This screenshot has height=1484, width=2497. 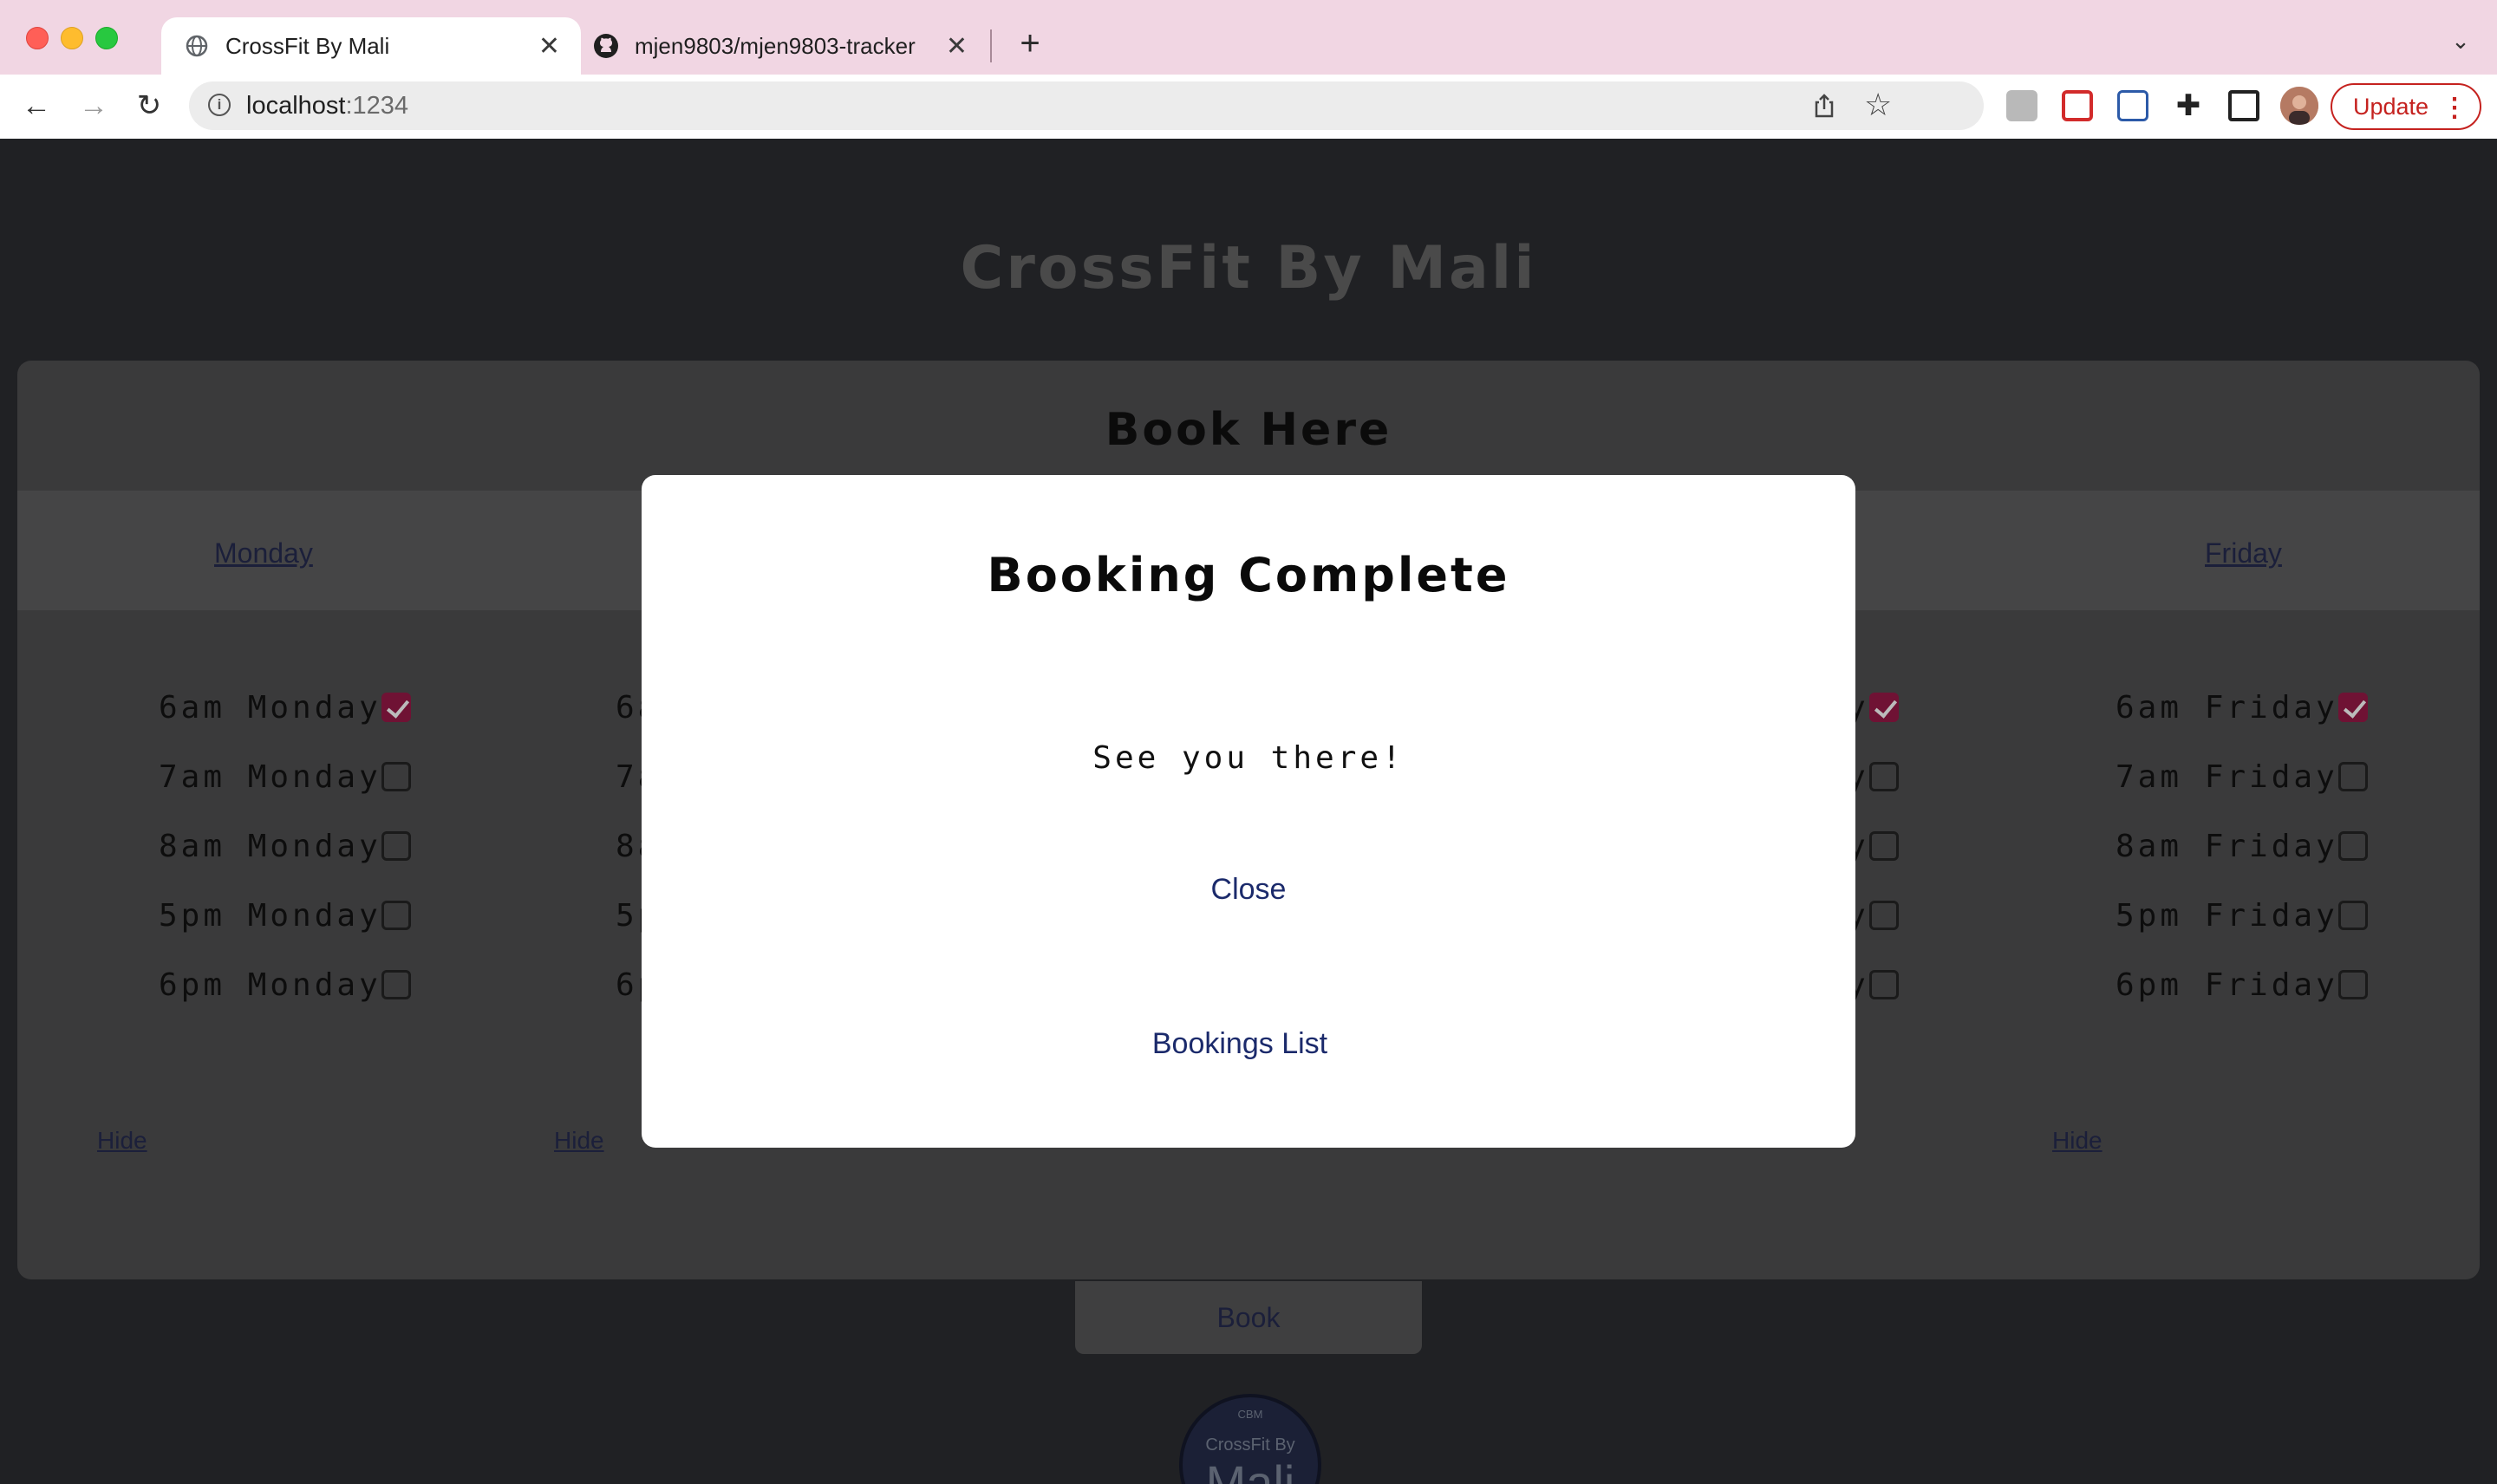 I want to click on side-panel-icon, so click(x=2243, y=105).